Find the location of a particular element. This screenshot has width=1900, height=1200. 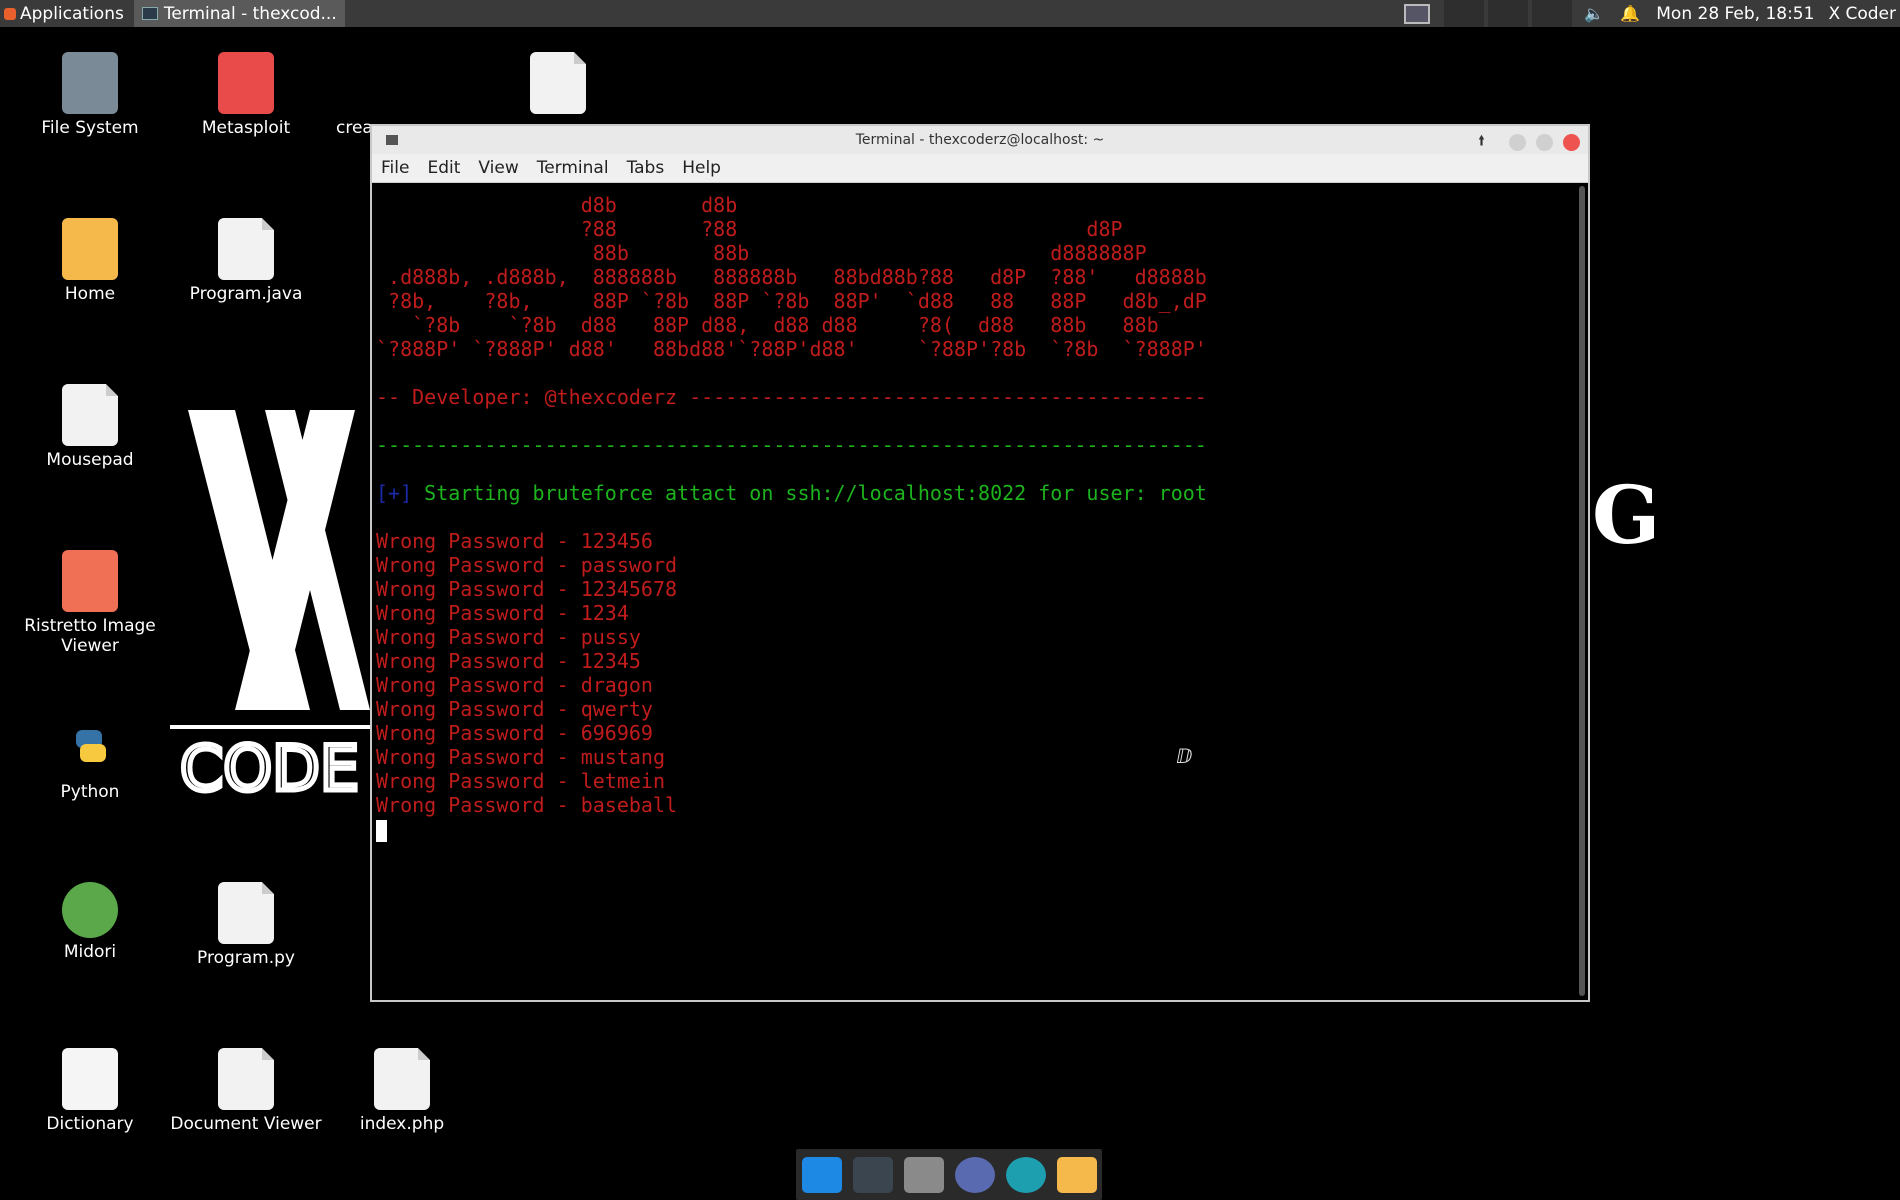

background-logo-text: CODE is located at coordinates (269, 766).